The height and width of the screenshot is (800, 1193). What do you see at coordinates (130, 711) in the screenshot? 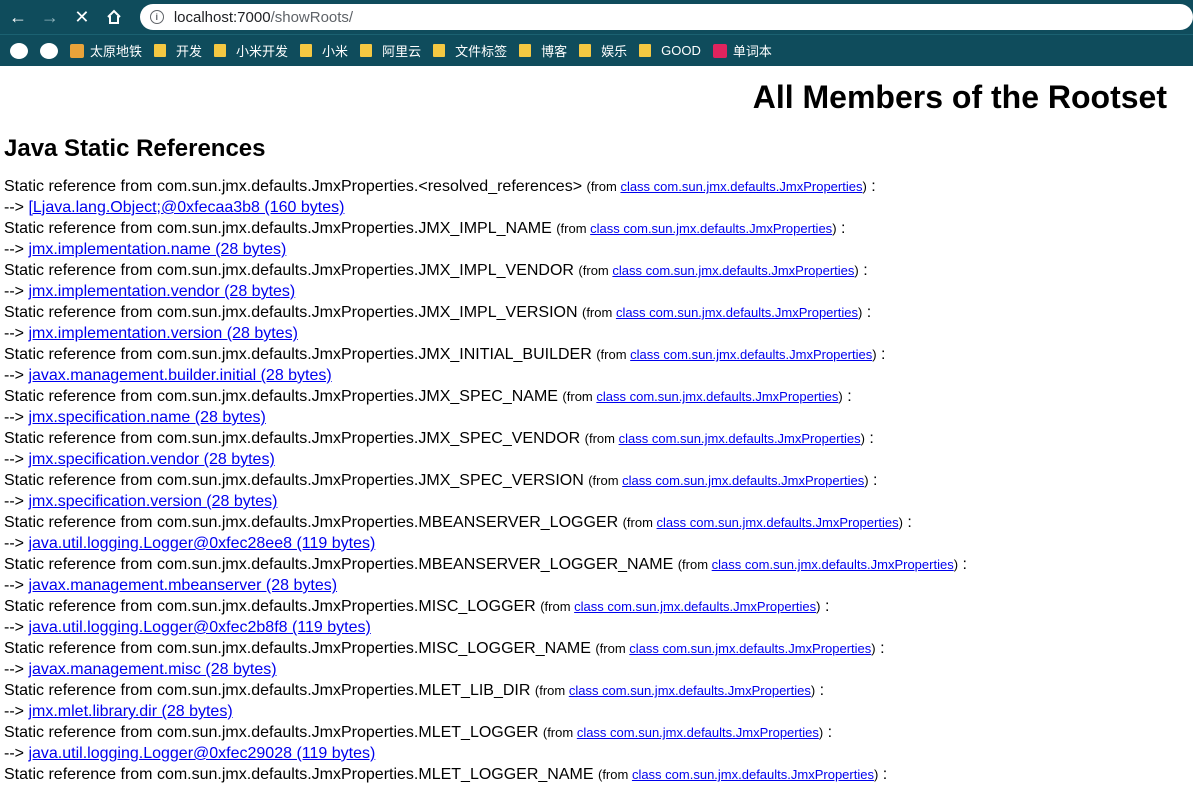
I see `target-object-link: jmx.mlet.library.dir (28 bytes)` at bounding box center [130, 711].